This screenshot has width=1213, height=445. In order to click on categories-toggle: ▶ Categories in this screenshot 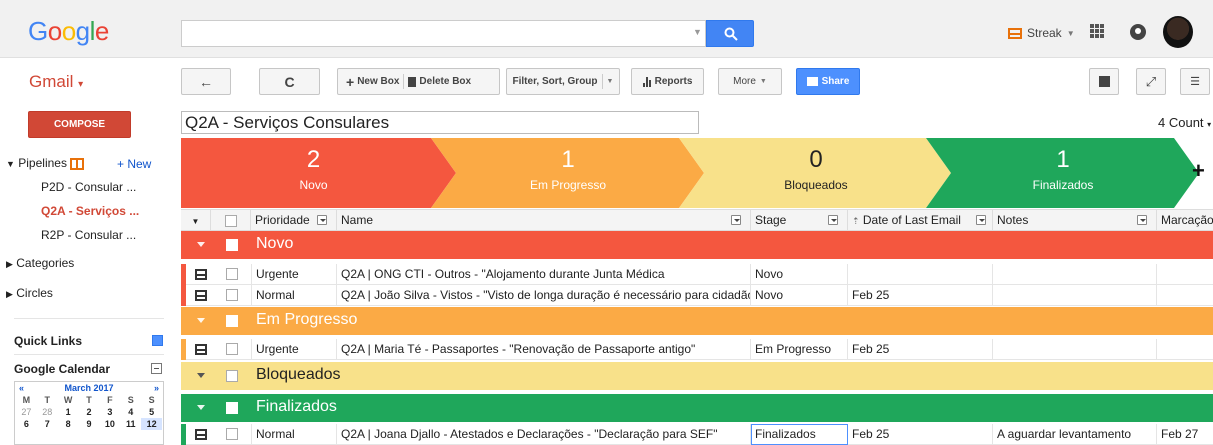, I will do `click(40, 263)`.